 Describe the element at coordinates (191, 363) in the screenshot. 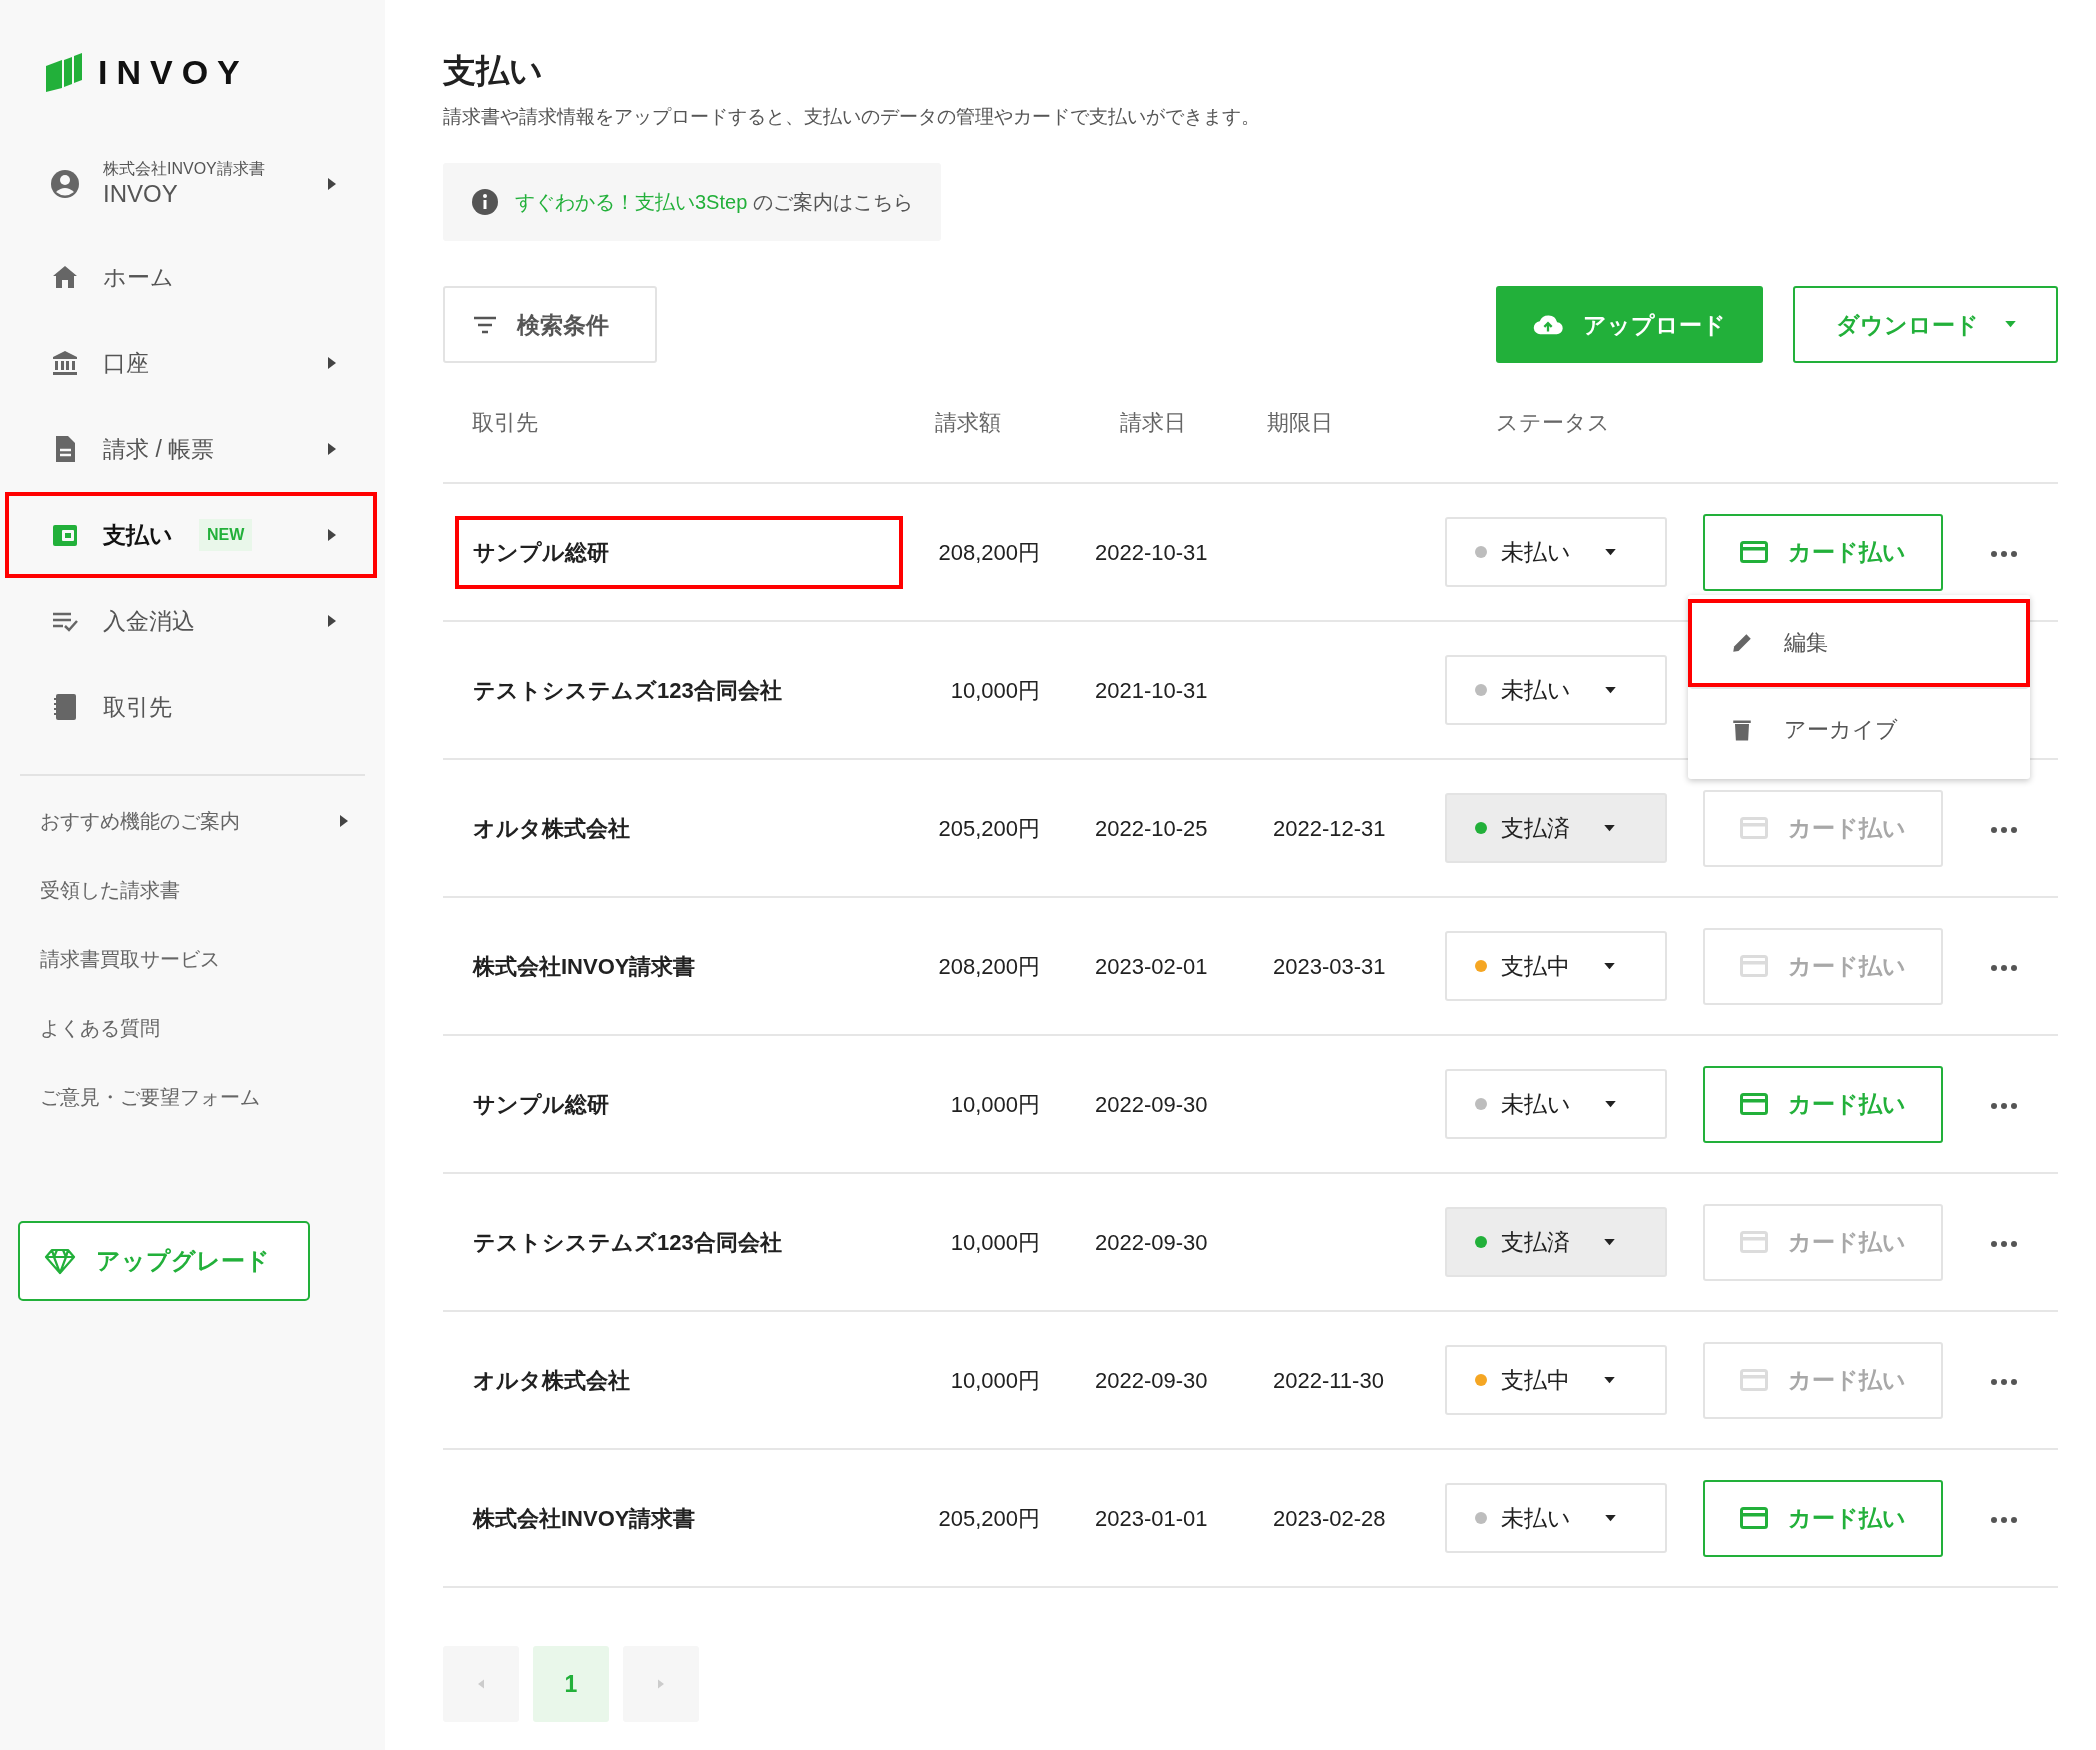

I see `sidebar-item: 口座` at that location.